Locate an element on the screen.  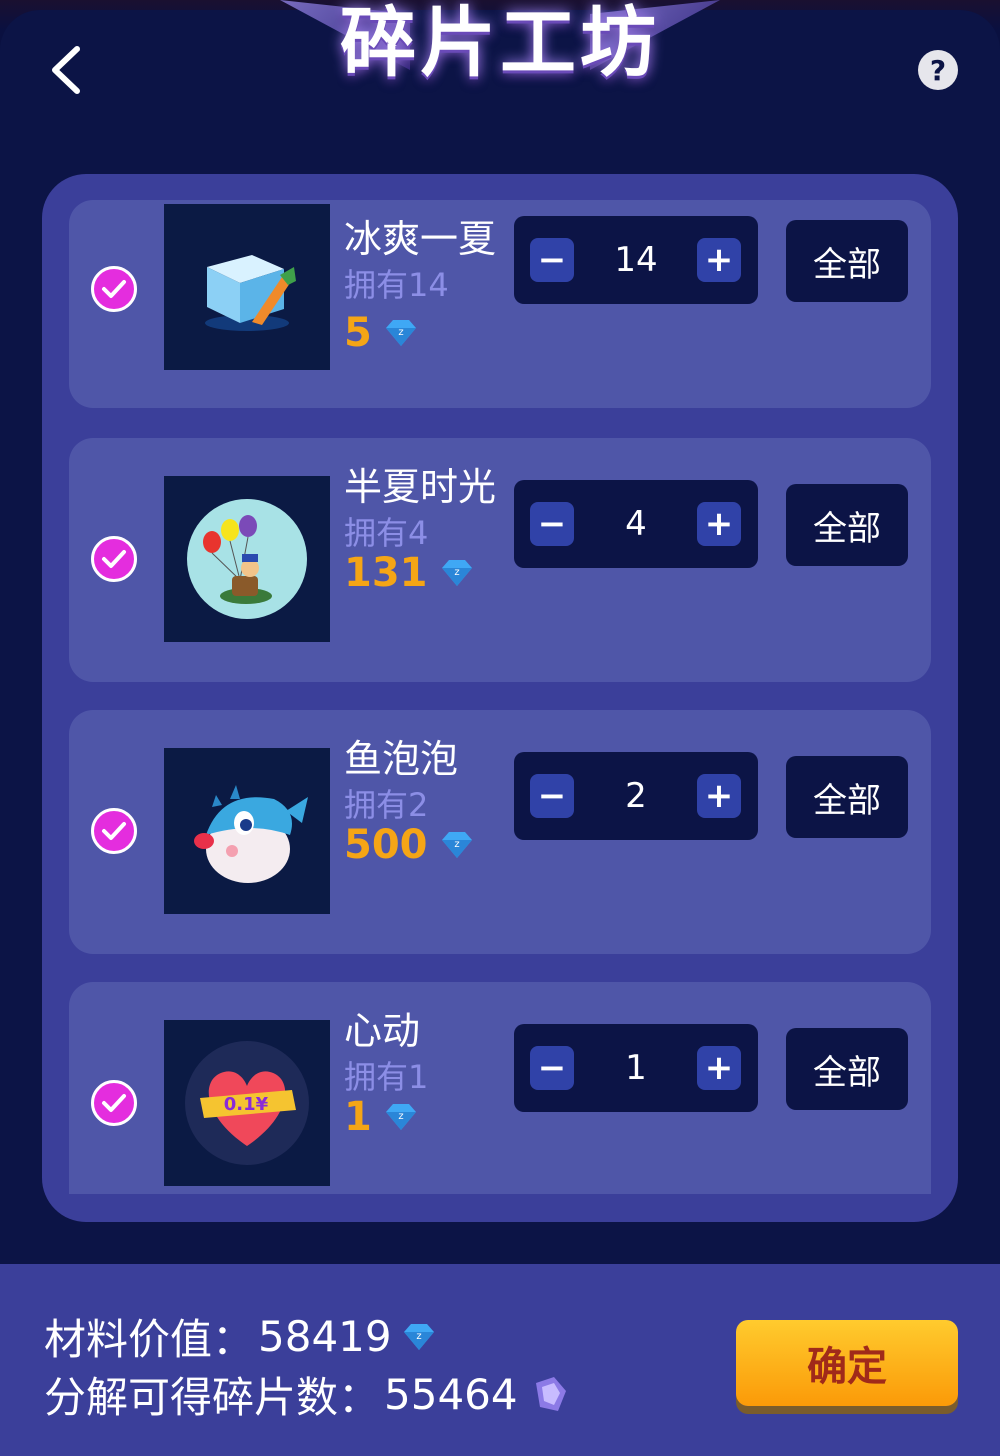
item-name: 鱼泡泡 is located at coordinates (401, 759).